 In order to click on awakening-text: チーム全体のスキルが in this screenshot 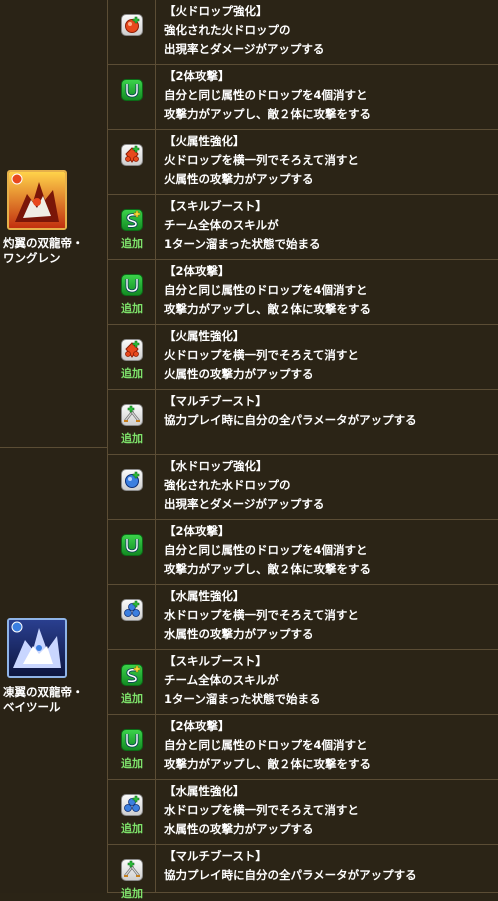, I will do `click(221, 680)`.